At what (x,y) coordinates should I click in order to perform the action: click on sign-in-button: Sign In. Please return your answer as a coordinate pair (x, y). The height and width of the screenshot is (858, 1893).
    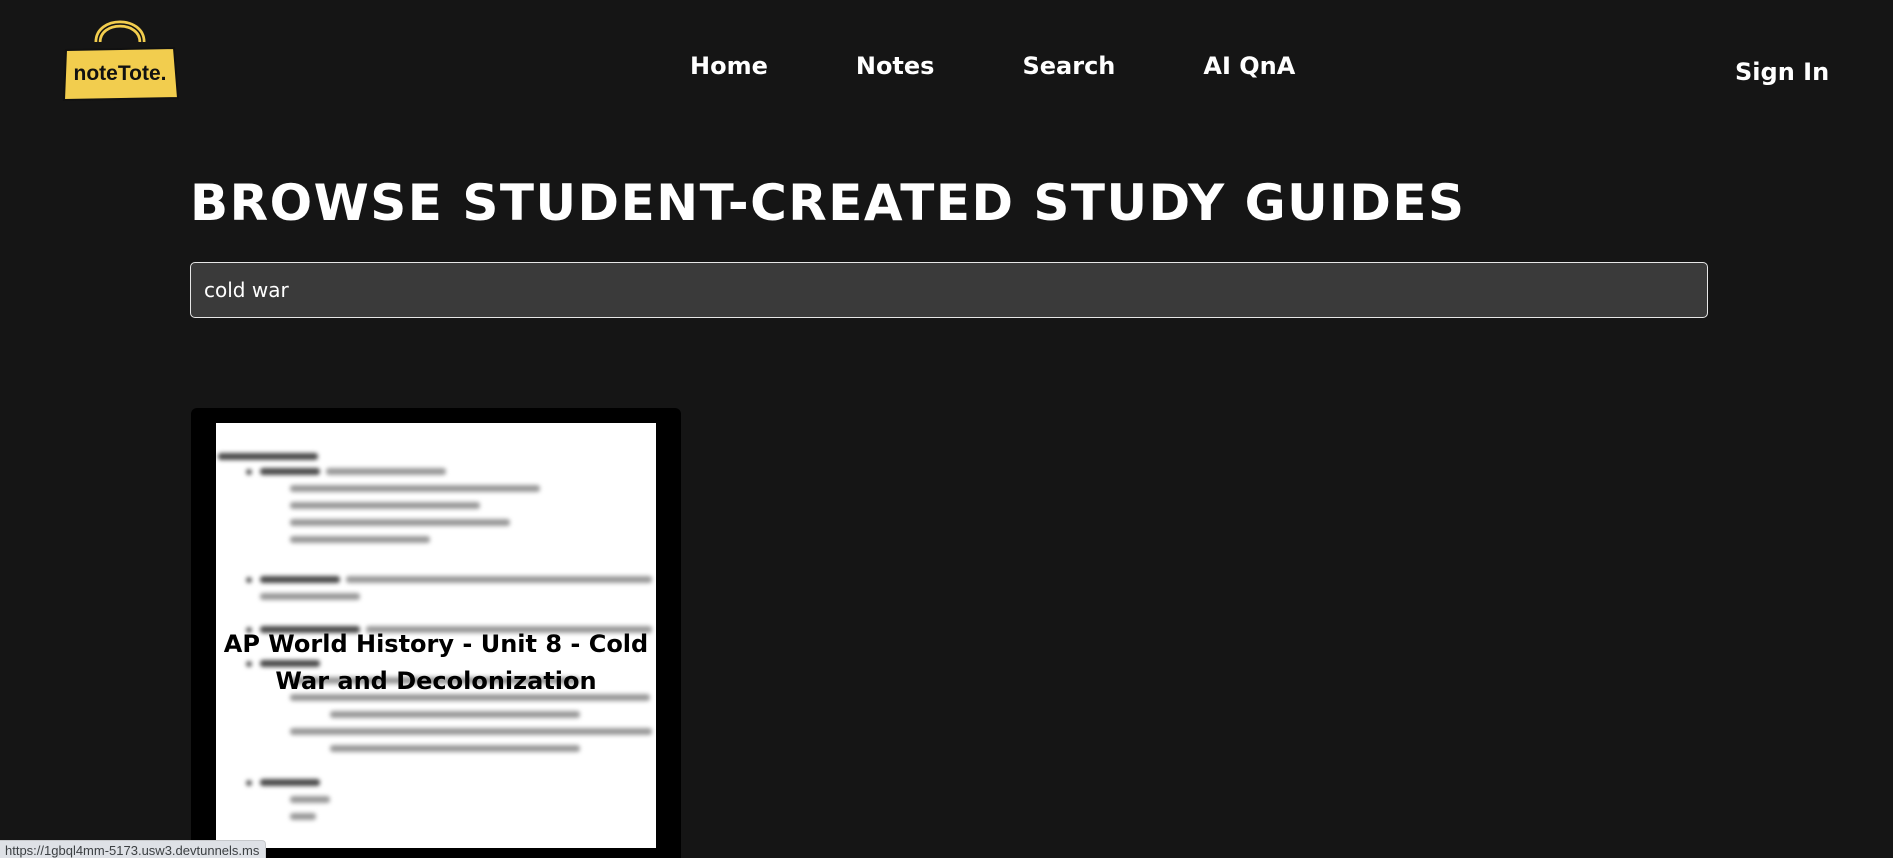
    Looking at the image, I should click on (1782, 72).